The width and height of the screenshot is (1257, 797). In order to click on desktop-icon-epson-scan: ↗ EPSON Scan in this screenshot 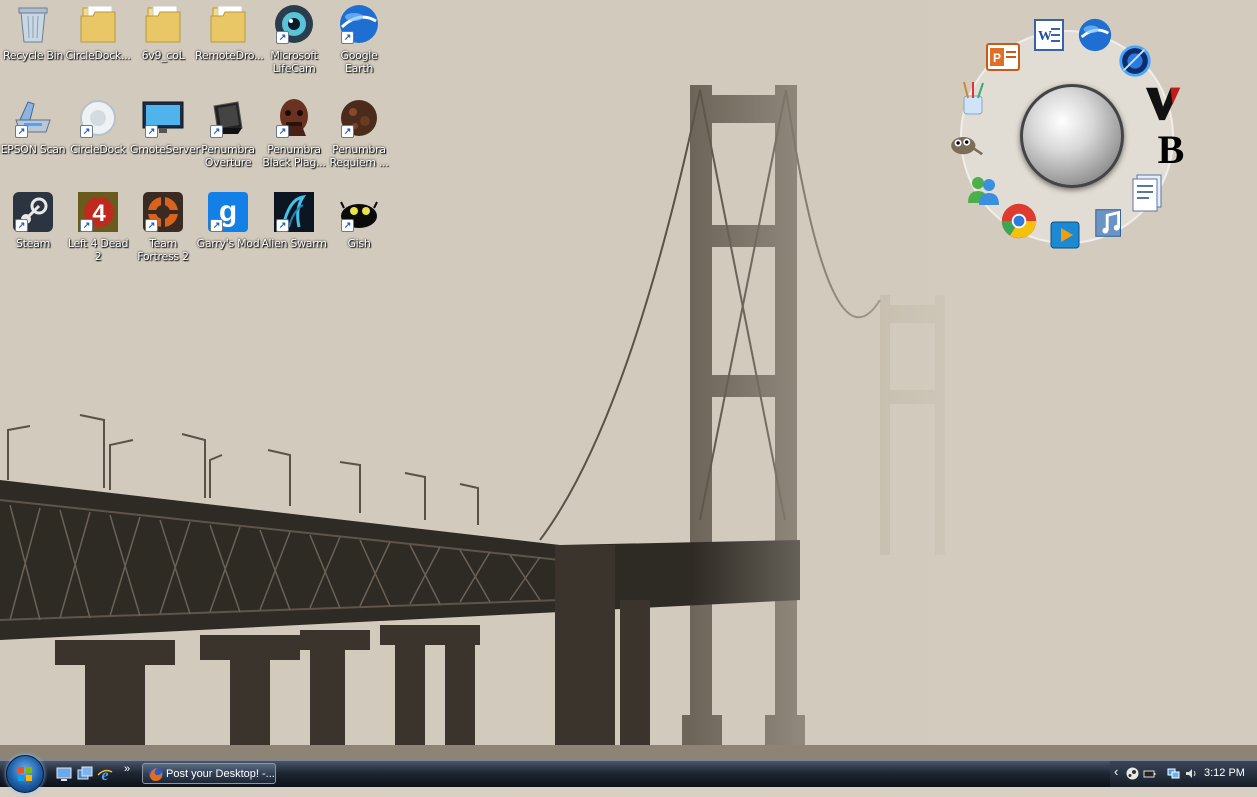, I will do `click(33, 126)`.